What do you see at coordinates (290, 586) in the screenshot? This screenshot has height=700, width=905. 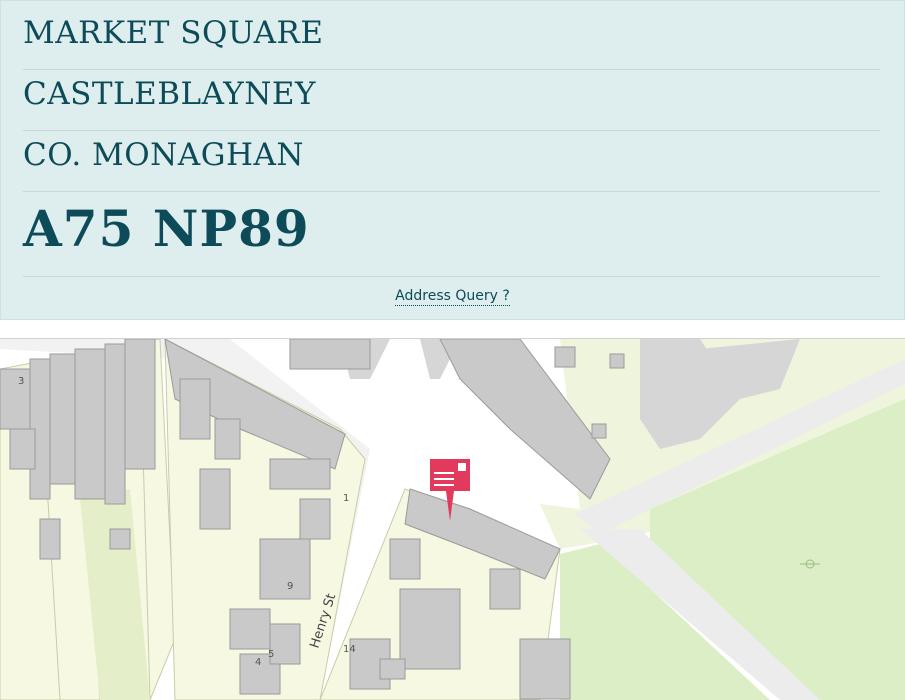 I see `building-number-9: 9` at bounding box center [290, 586].